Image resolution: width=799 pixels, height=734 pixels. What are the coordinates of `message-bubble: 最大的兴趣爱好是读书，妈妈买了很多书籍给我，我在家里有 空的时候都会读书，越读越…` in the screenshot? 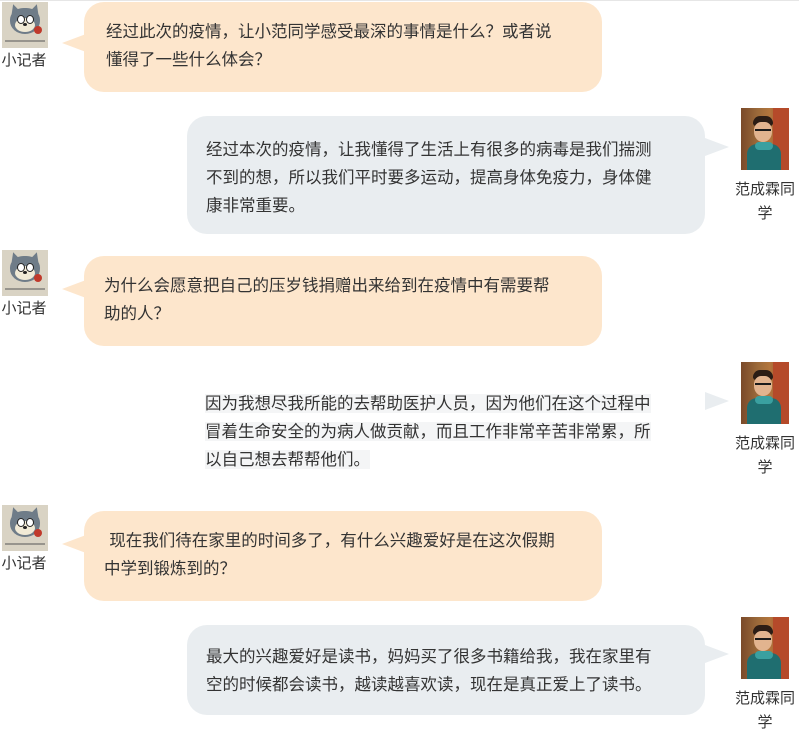 It's located at (446, 670).